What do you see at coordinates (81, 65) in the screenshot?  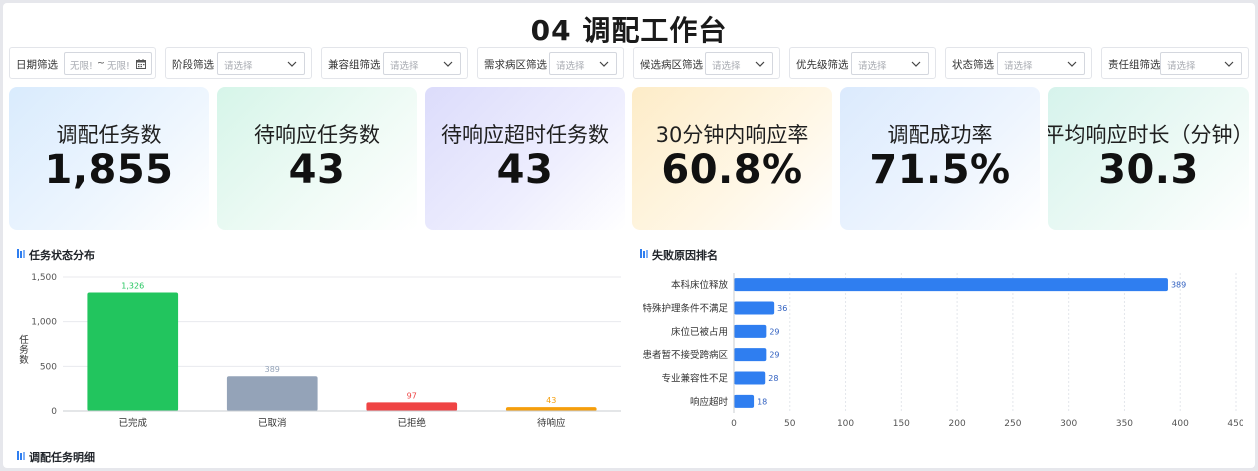 I see `date-start-input: 无限!` at bounding box center [81, 65].